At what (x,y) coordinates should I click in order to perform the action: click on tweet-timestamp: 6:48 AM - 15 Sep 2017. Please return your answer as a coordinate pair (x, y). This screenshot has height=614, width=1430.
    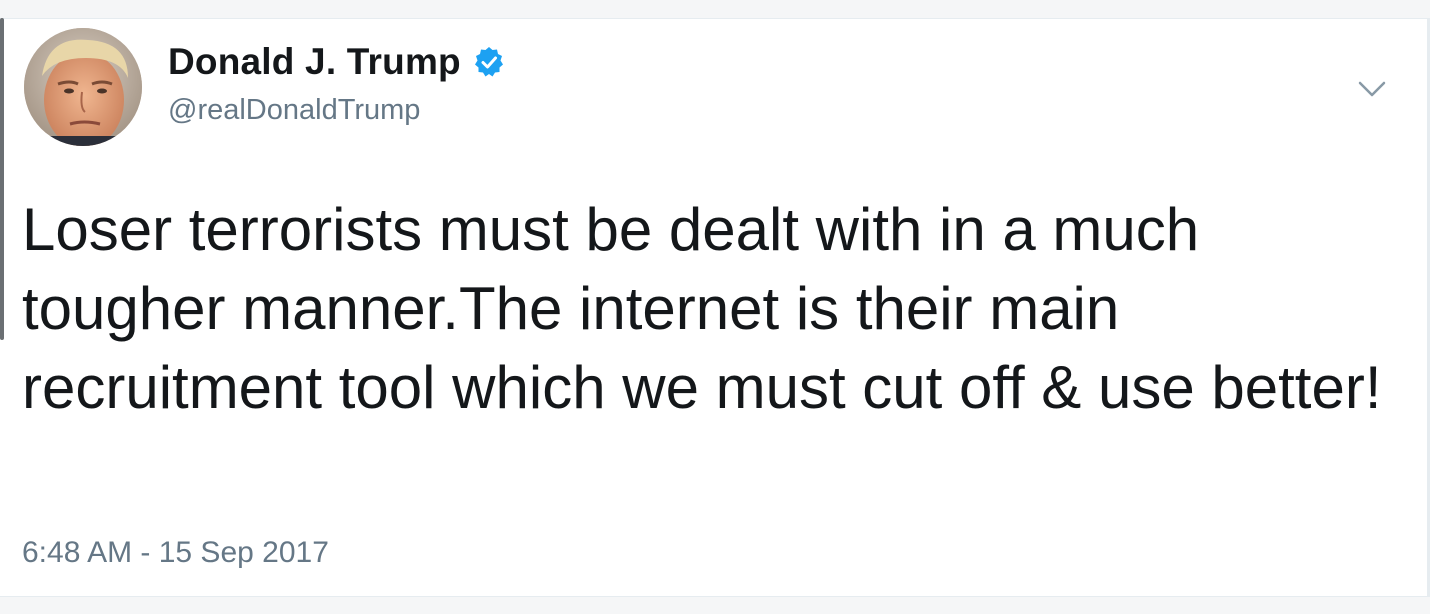
    Looking at the image, I should click on (175, 553).